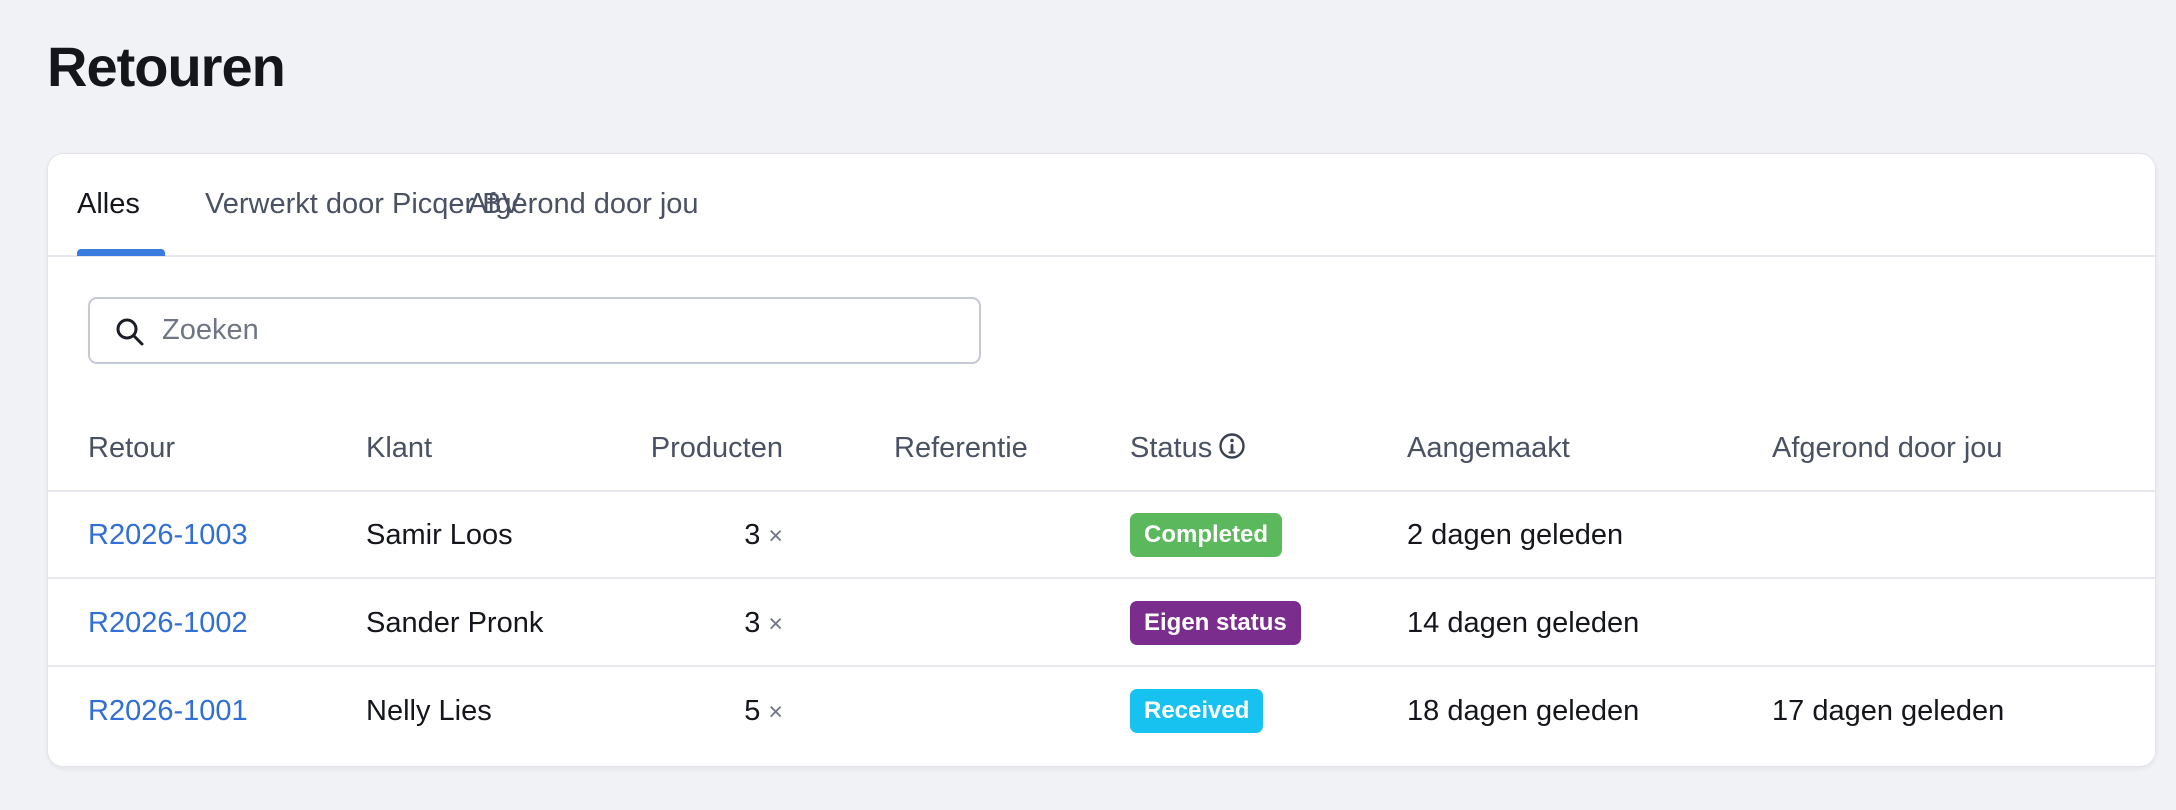 This screenshot has width=2176, height=810. What do you see at coordinates (168, 711) in the screenshot?
I see `return-number-link: R2026-1001` at bounding box center [168, 711].